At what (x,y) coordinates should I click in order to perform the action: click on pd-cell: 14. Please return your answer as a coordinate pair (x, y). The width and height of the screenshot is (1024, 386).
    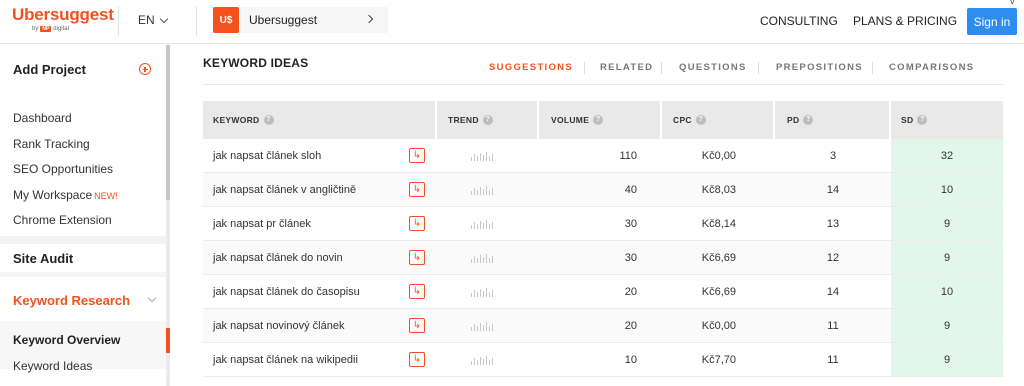
    Looking at the image, I should click on (833, 190).